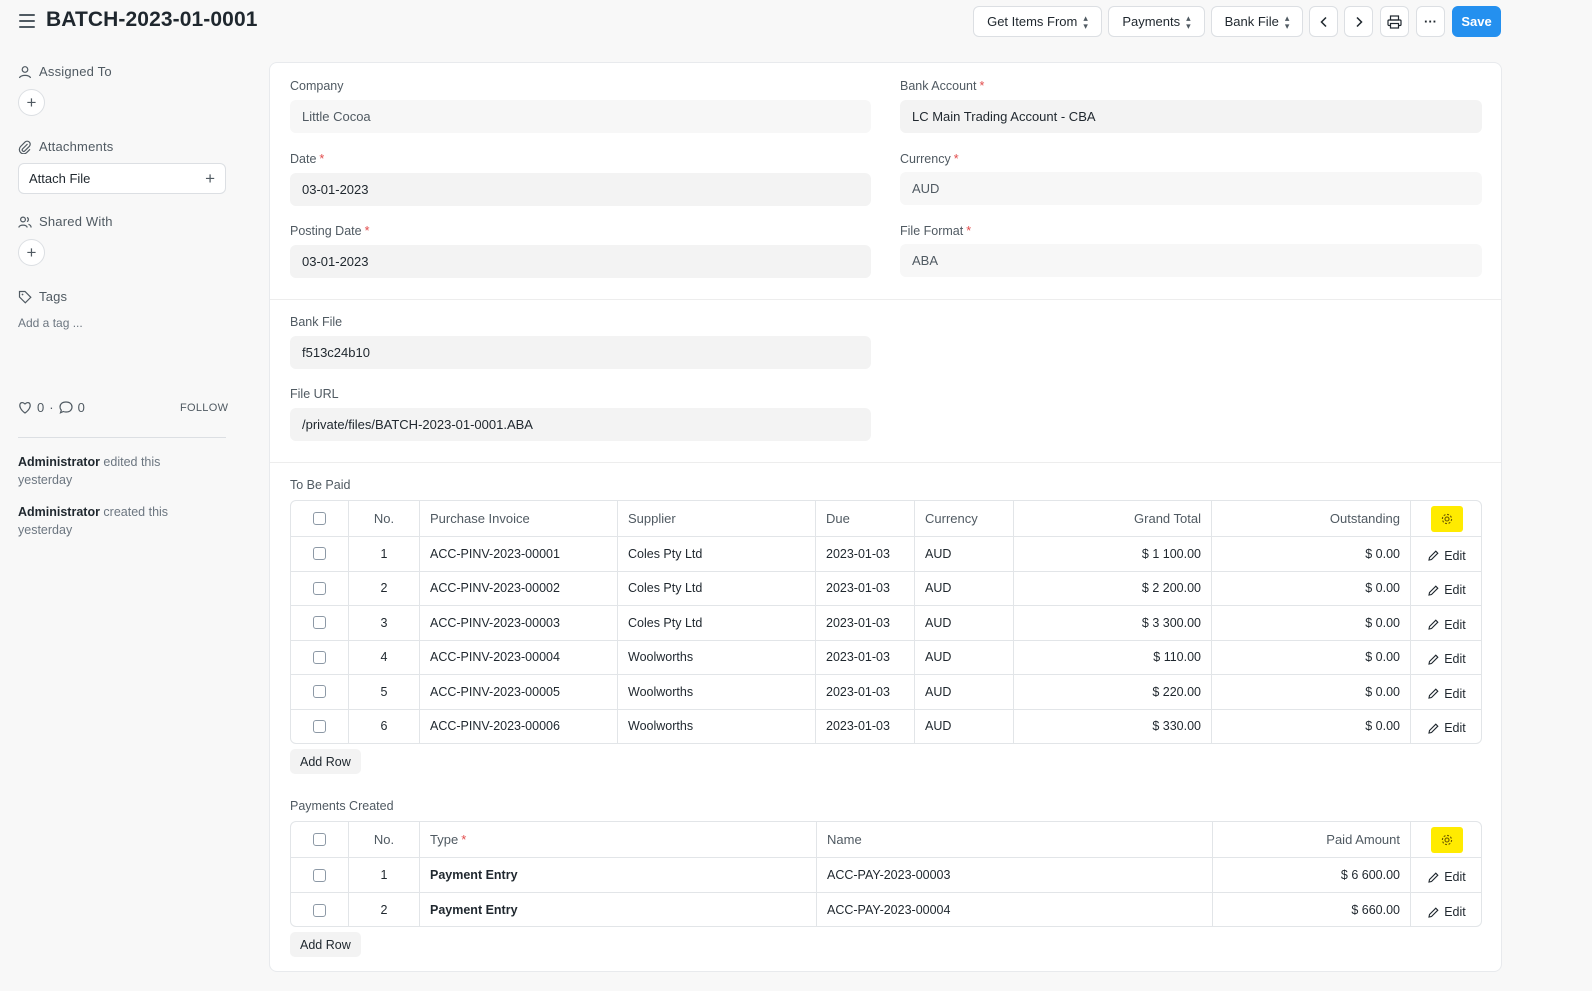 This screenshot has width=1592, height=991. Describe the element at coordinates (1430, 21) in the screenshot. I see `more-actions-button: ···` at that location.